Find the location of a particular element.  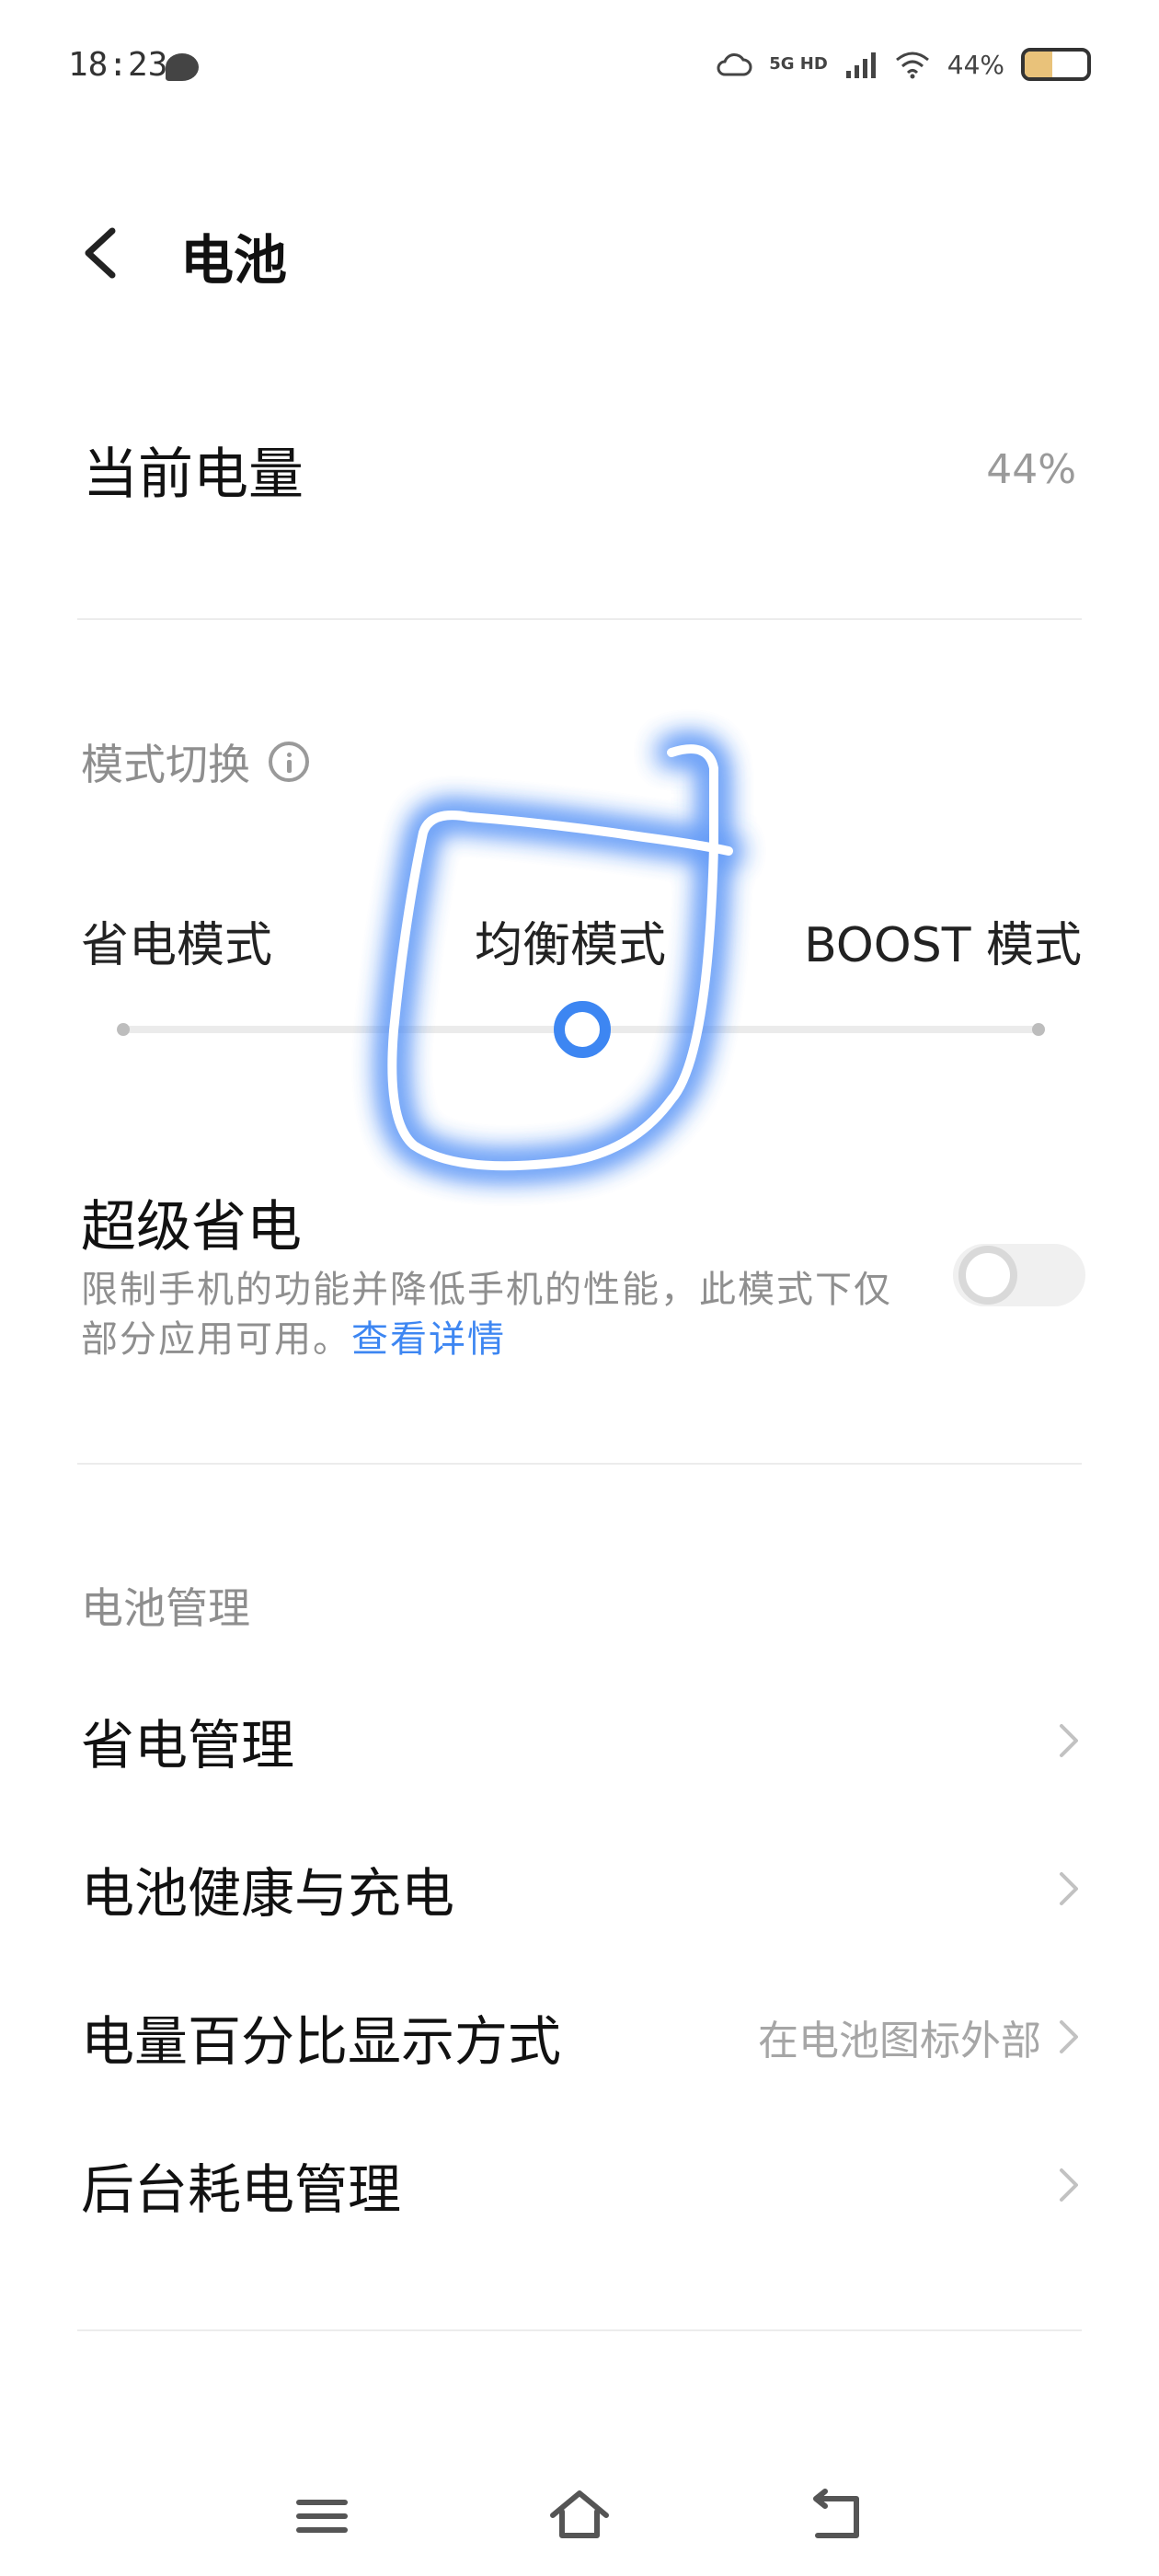

back-nav-icon is located at coordinates (837, 2516).